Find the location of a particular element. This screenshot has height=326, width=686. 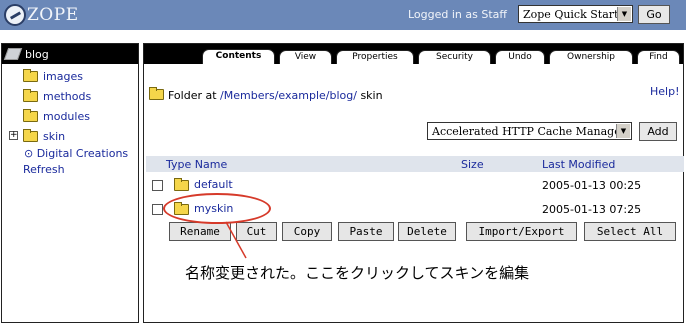

add-button: Add is located at coordinates (658, 131).